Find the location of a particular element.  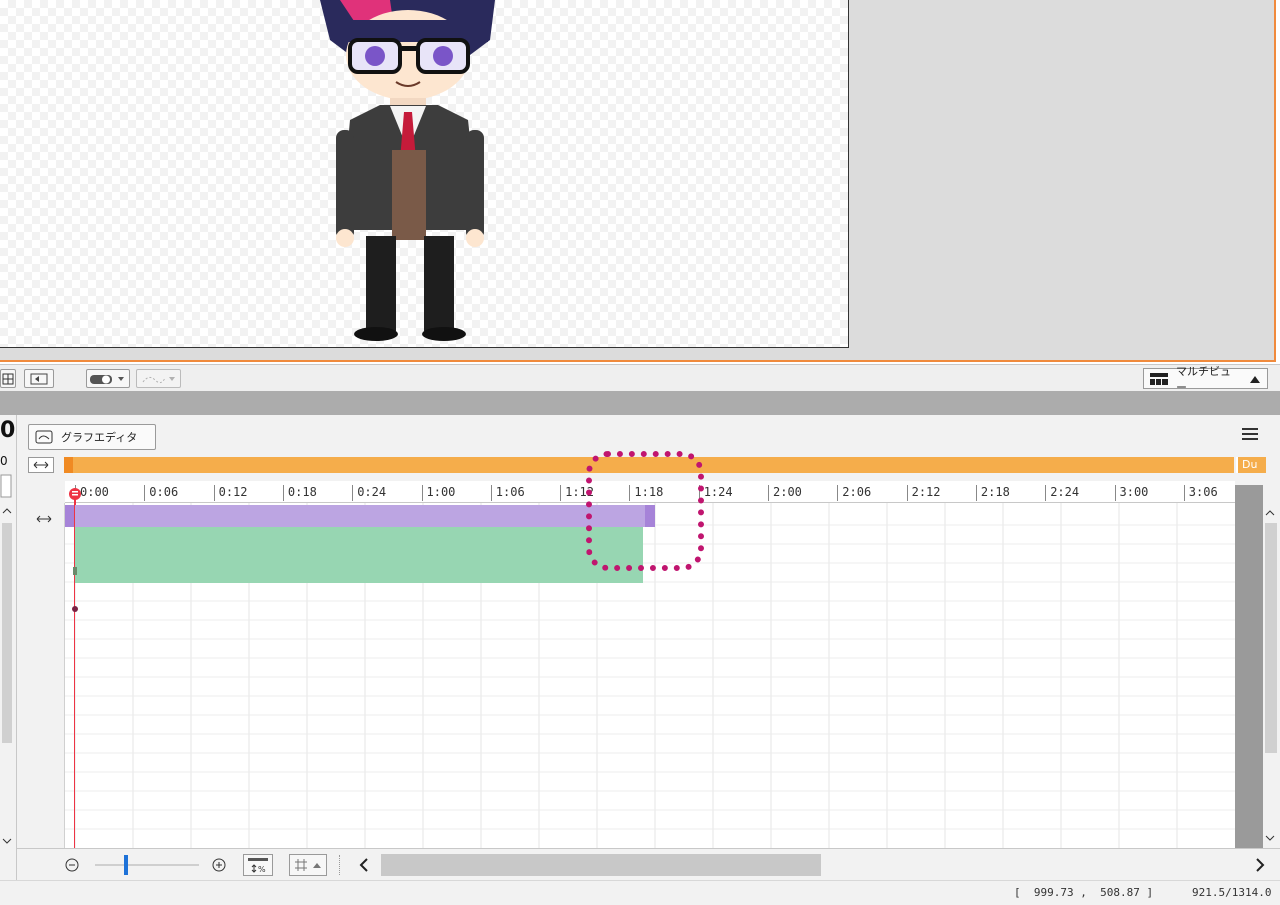

horizontal-scroll-thumb is located at coordinates (601, 865).